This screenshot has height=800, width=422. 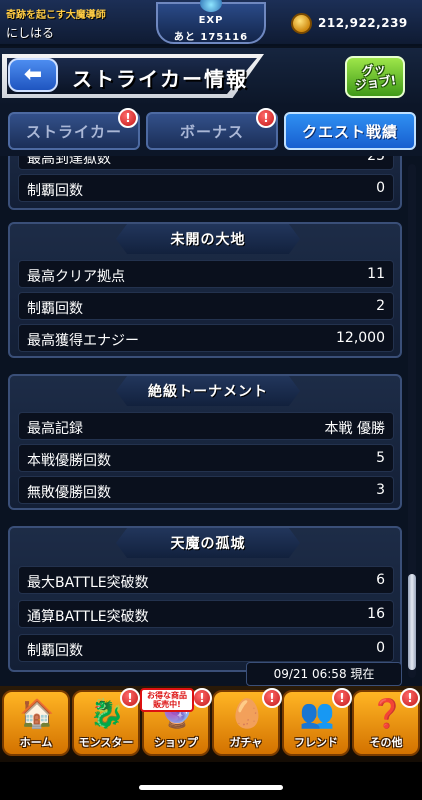 I want to click on nav-label: その他, so click(x=386, y=742).